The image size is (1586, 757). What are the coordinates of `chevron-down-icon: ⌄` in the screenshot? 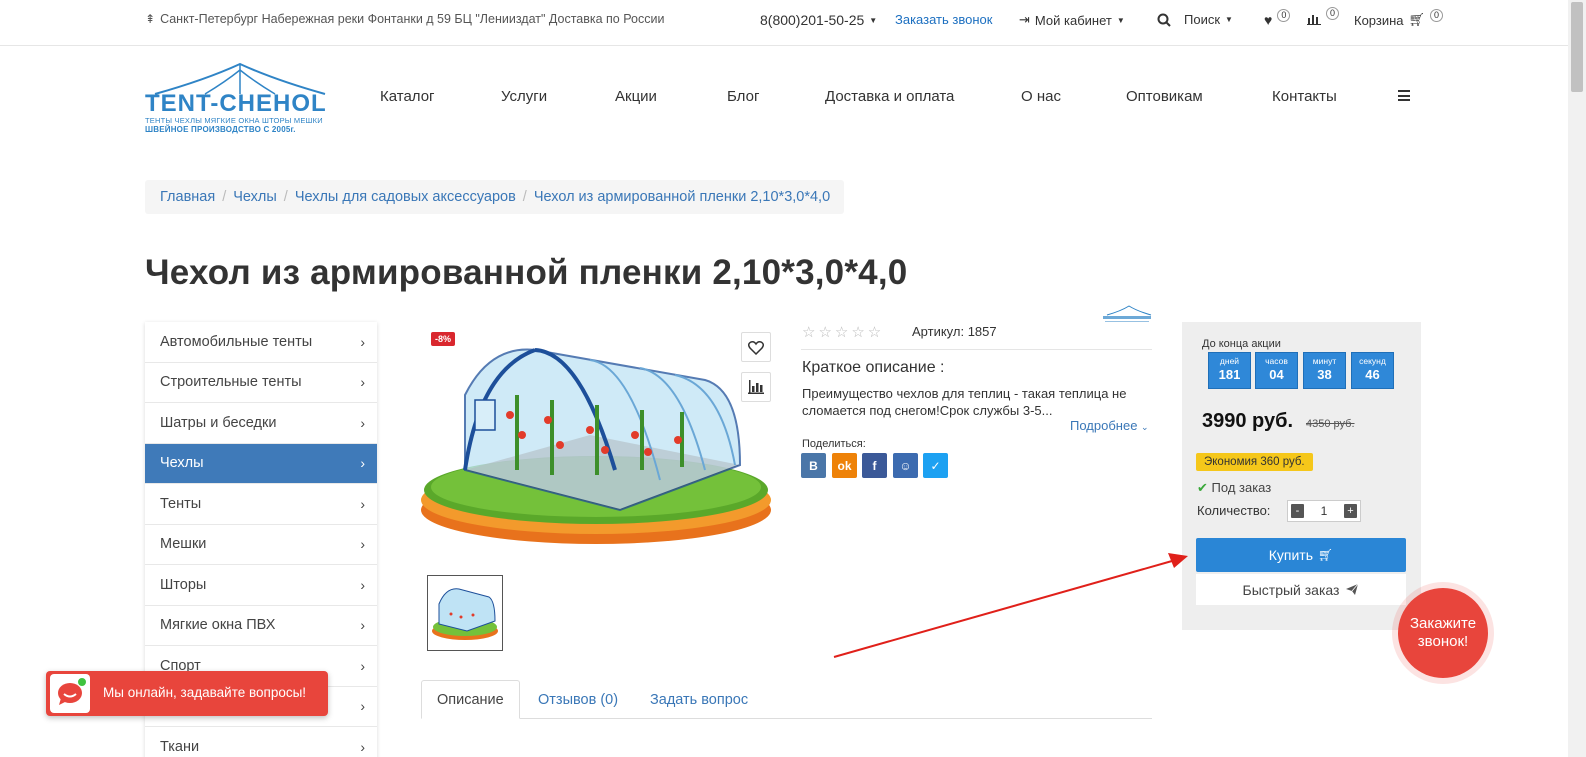 It's located at (1145, 427).